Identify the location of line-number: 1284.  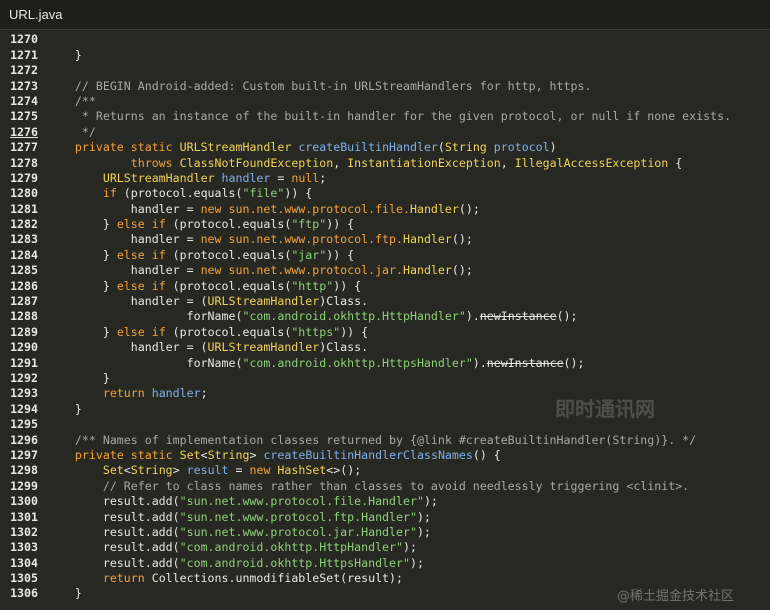
(19, 255).